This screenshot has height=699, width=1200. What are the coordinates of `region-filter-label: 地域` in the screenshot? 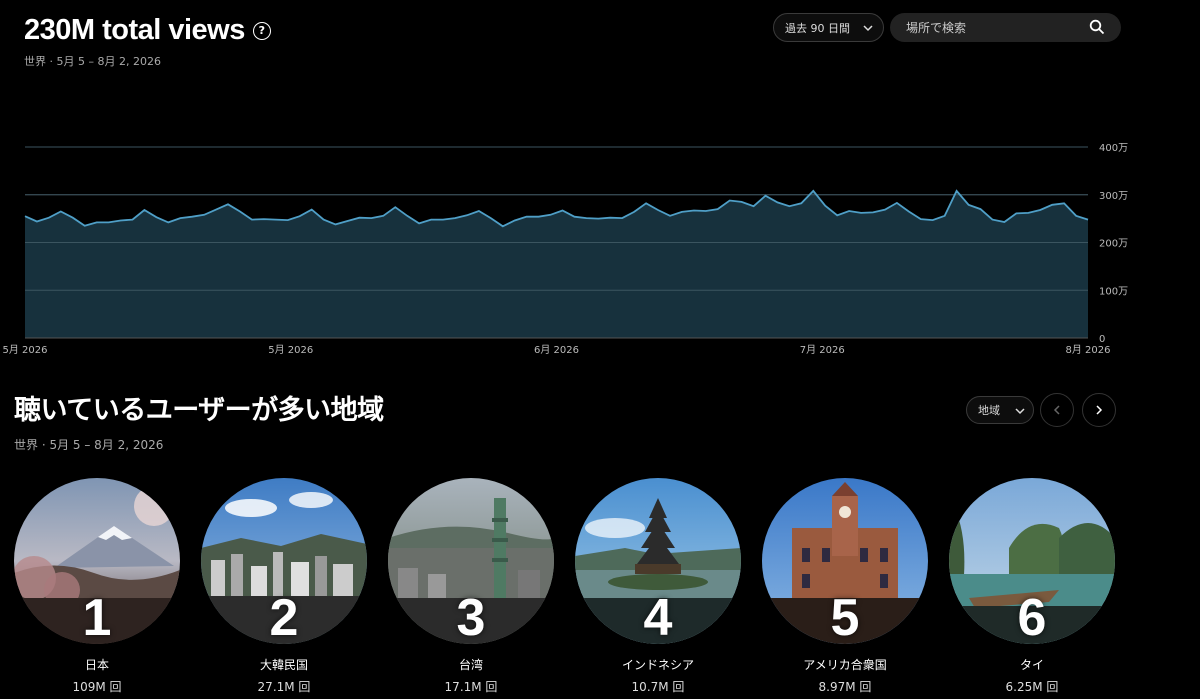 It's located at (989, 410).